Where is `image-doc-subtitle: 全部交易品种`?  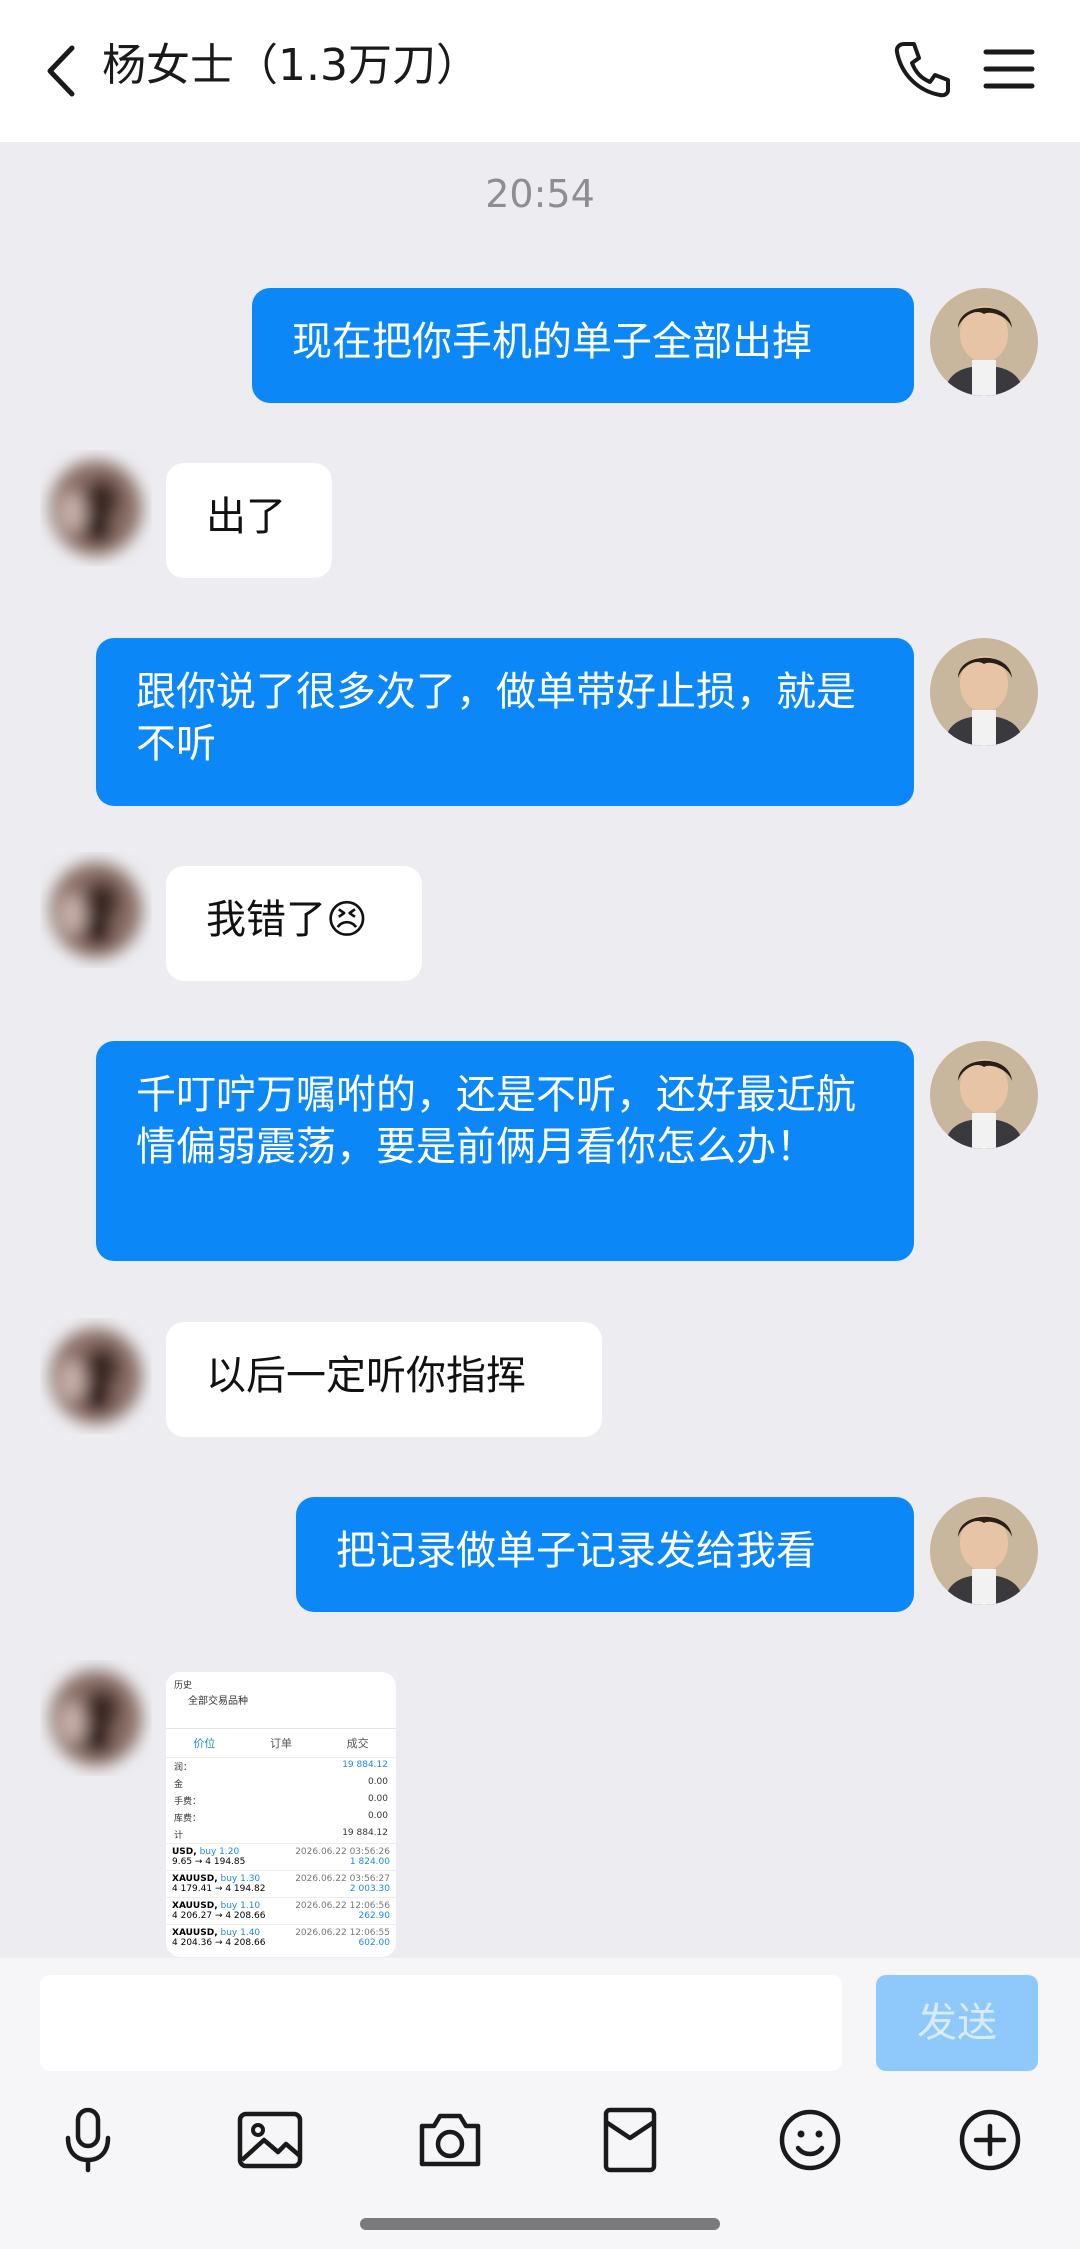
image-doc-subtitle: 全部交易品种 is located at coordinates (218, 1701).